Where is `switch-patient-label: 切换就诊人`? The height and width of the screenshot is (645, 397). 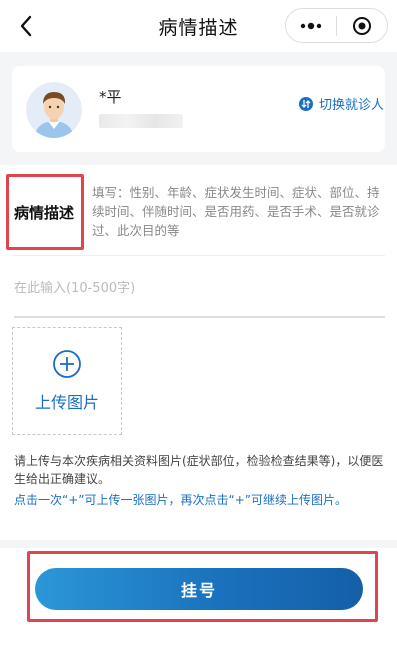
switch-patient-label: 切换就诊人 is located at coordinates (352, 105).